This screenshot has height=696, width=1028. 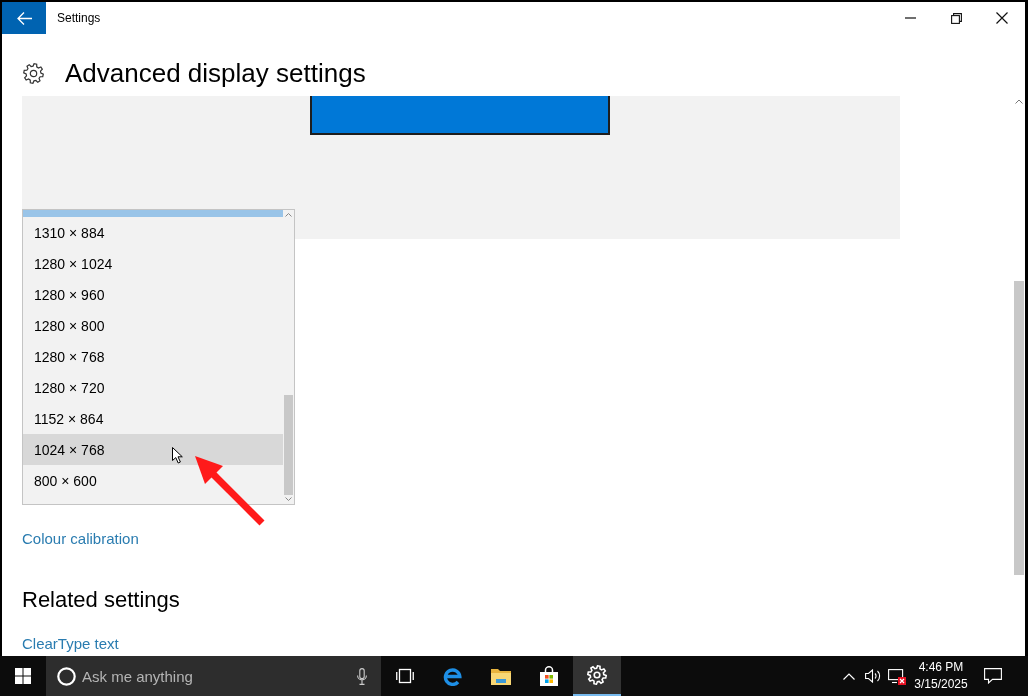 I want to click on taskbar-button, so click(x=597, y=676).